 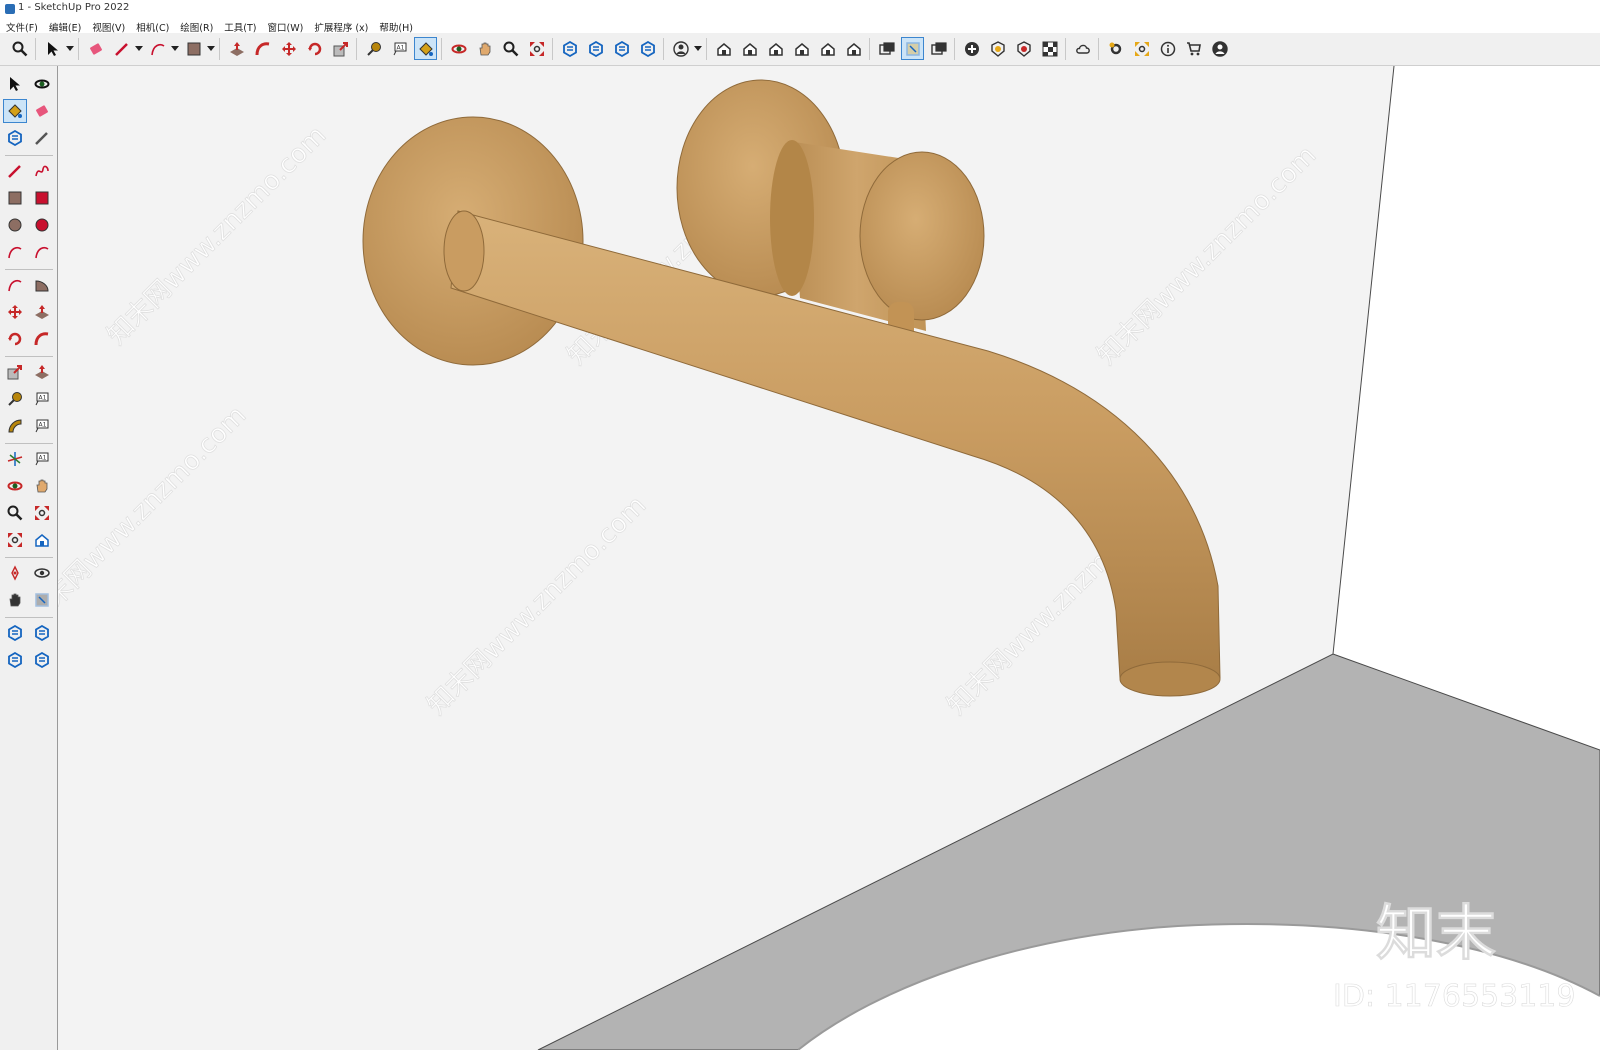 What do you see at coordinates (121, 48) in the screenshot?
I see `pencil-icon` at bounding box center [121, 48].